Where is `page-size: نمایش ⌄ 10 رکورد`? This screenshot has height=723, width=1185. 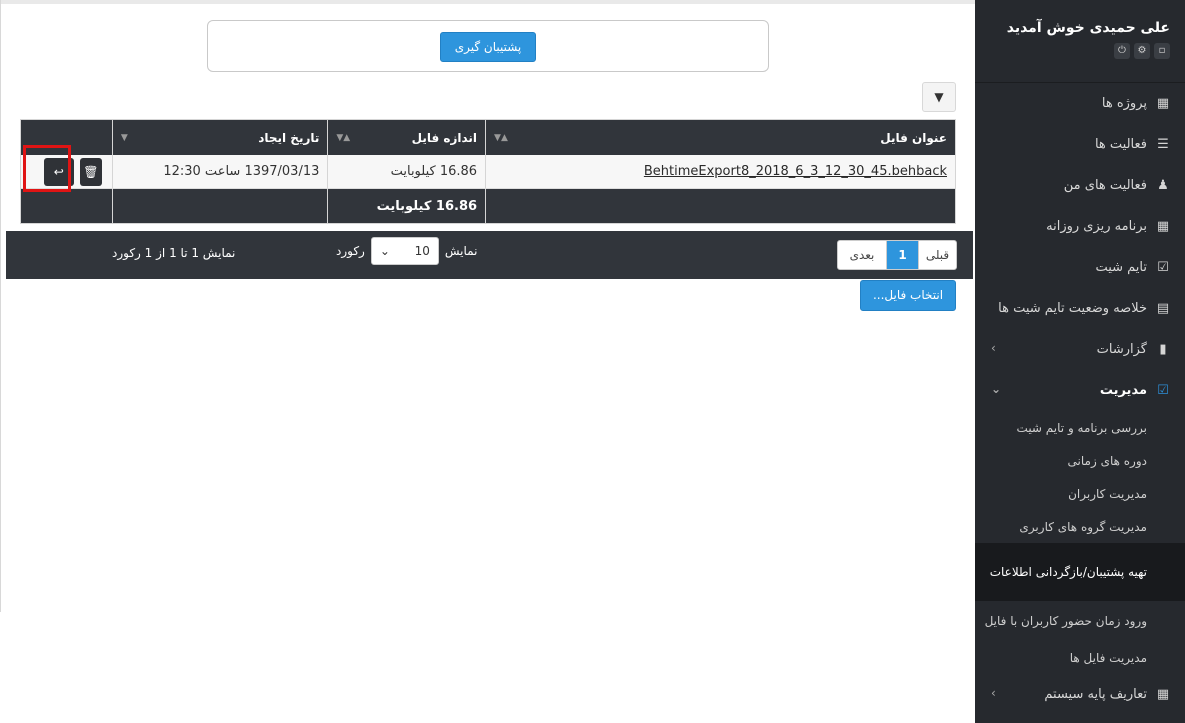
page-size: نمایش ⌄ 10 رکورد is located at coordinates (406, 251).